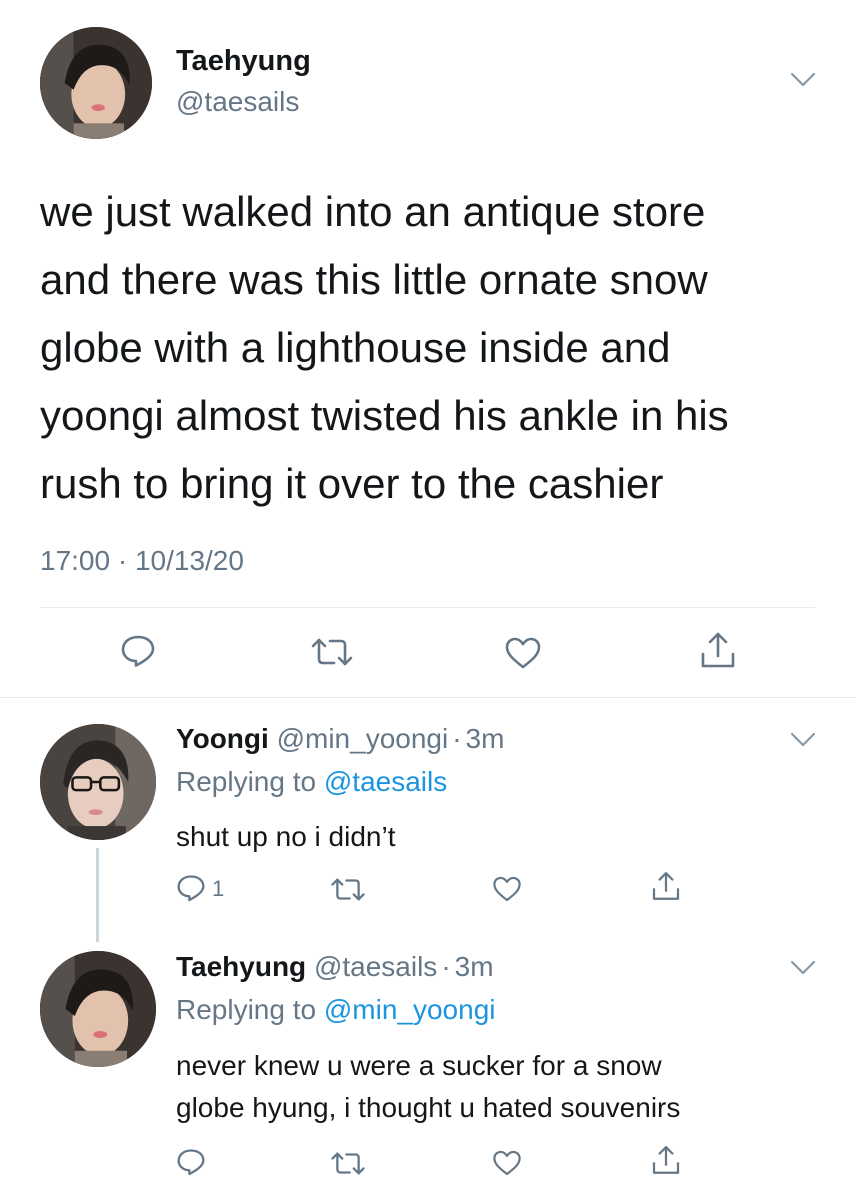  What do you see at coordinates (352, 483) in the screenshot?
I see `tweet-text-line: rush to bring it over to the cashier` at bounding box center [352, 483].